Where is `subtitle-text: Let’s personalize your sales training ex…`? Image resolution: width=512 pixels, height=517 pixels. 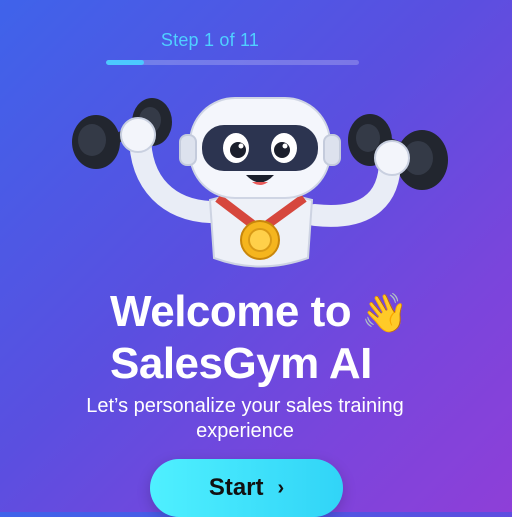 subtitle-text: Let’s personalize your sales training ex… is located at coordinates (245, 418).